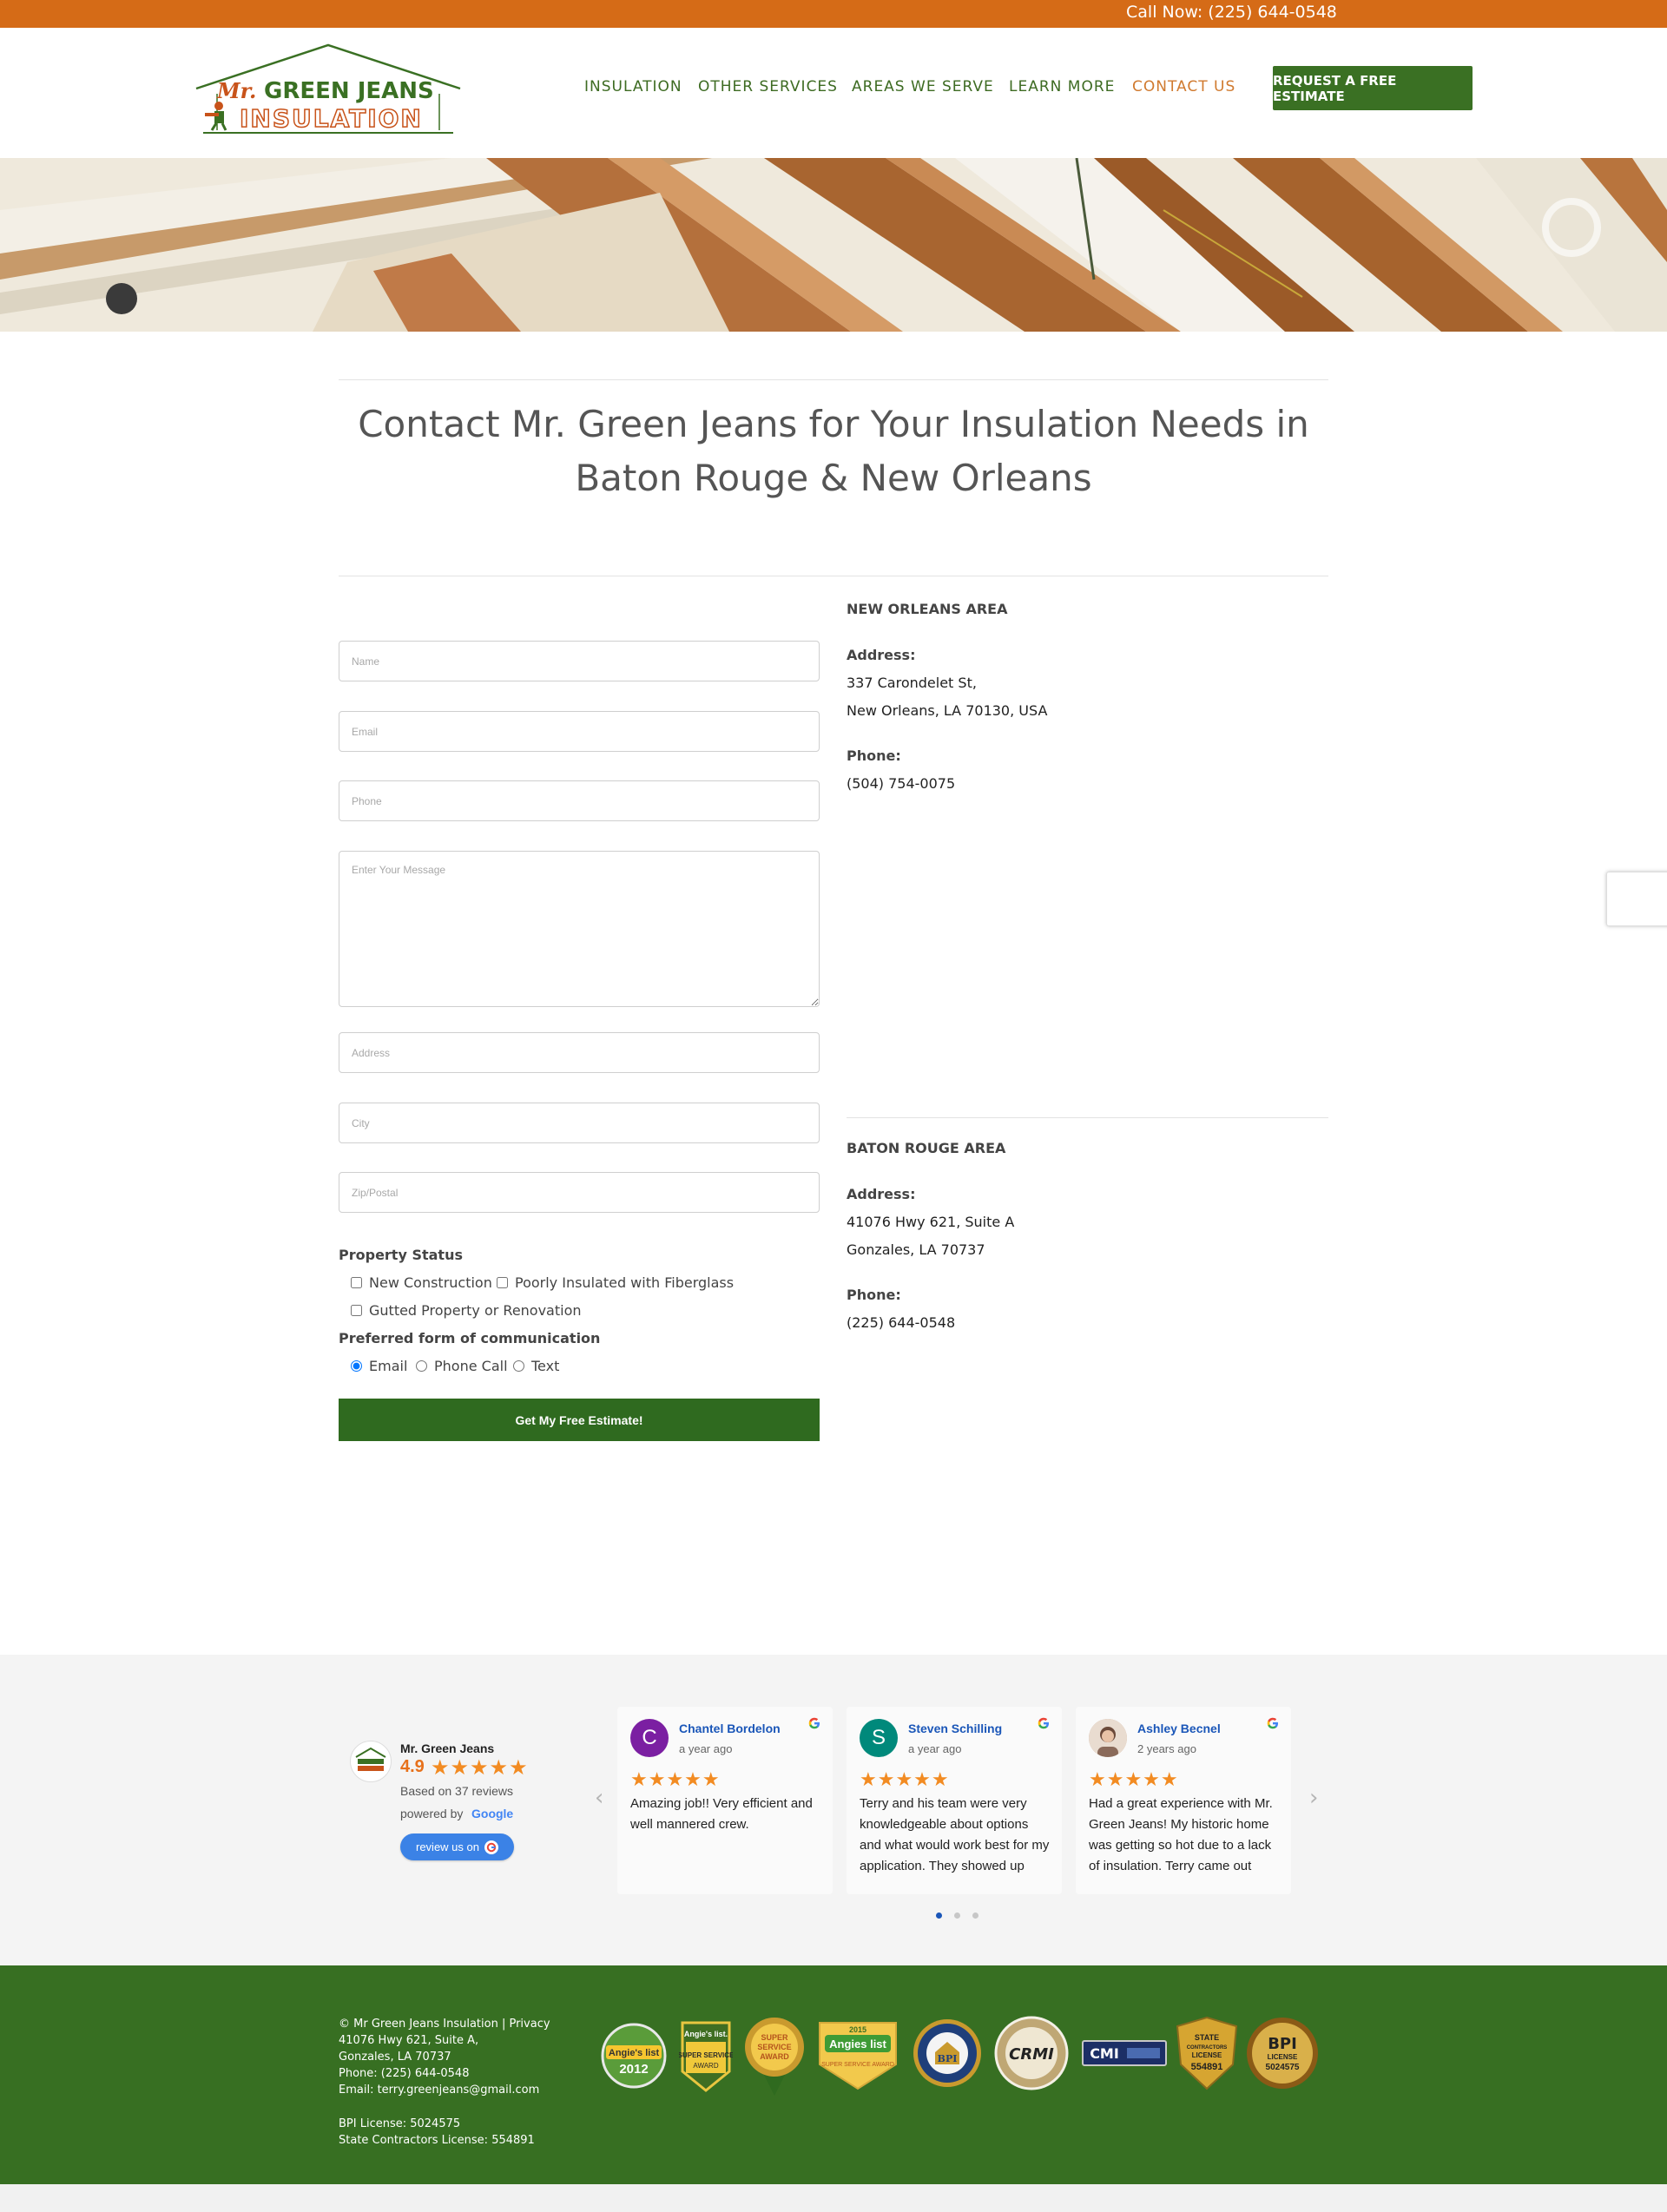  Describe the element at coordinates (480, 1767) in the screenshot. I see `business-rating-stars: ★★★★★` at that location.